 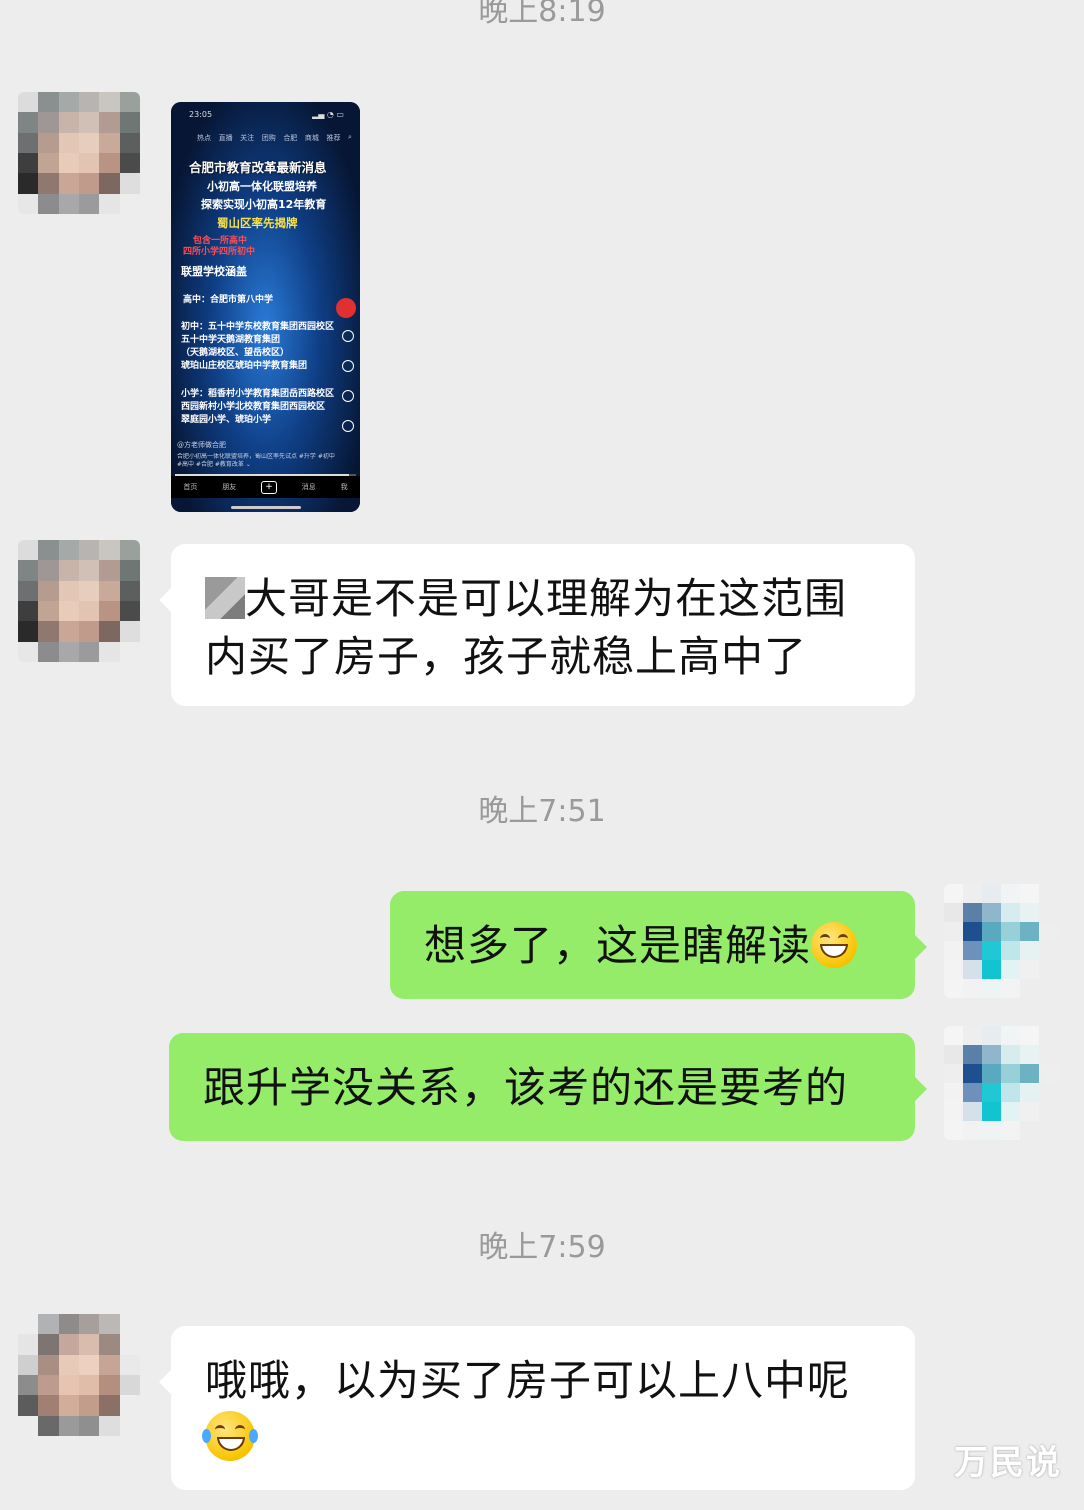 I want to click on video-line: 翠庭园小学、琥珀小学, so click(x=226, y=420).